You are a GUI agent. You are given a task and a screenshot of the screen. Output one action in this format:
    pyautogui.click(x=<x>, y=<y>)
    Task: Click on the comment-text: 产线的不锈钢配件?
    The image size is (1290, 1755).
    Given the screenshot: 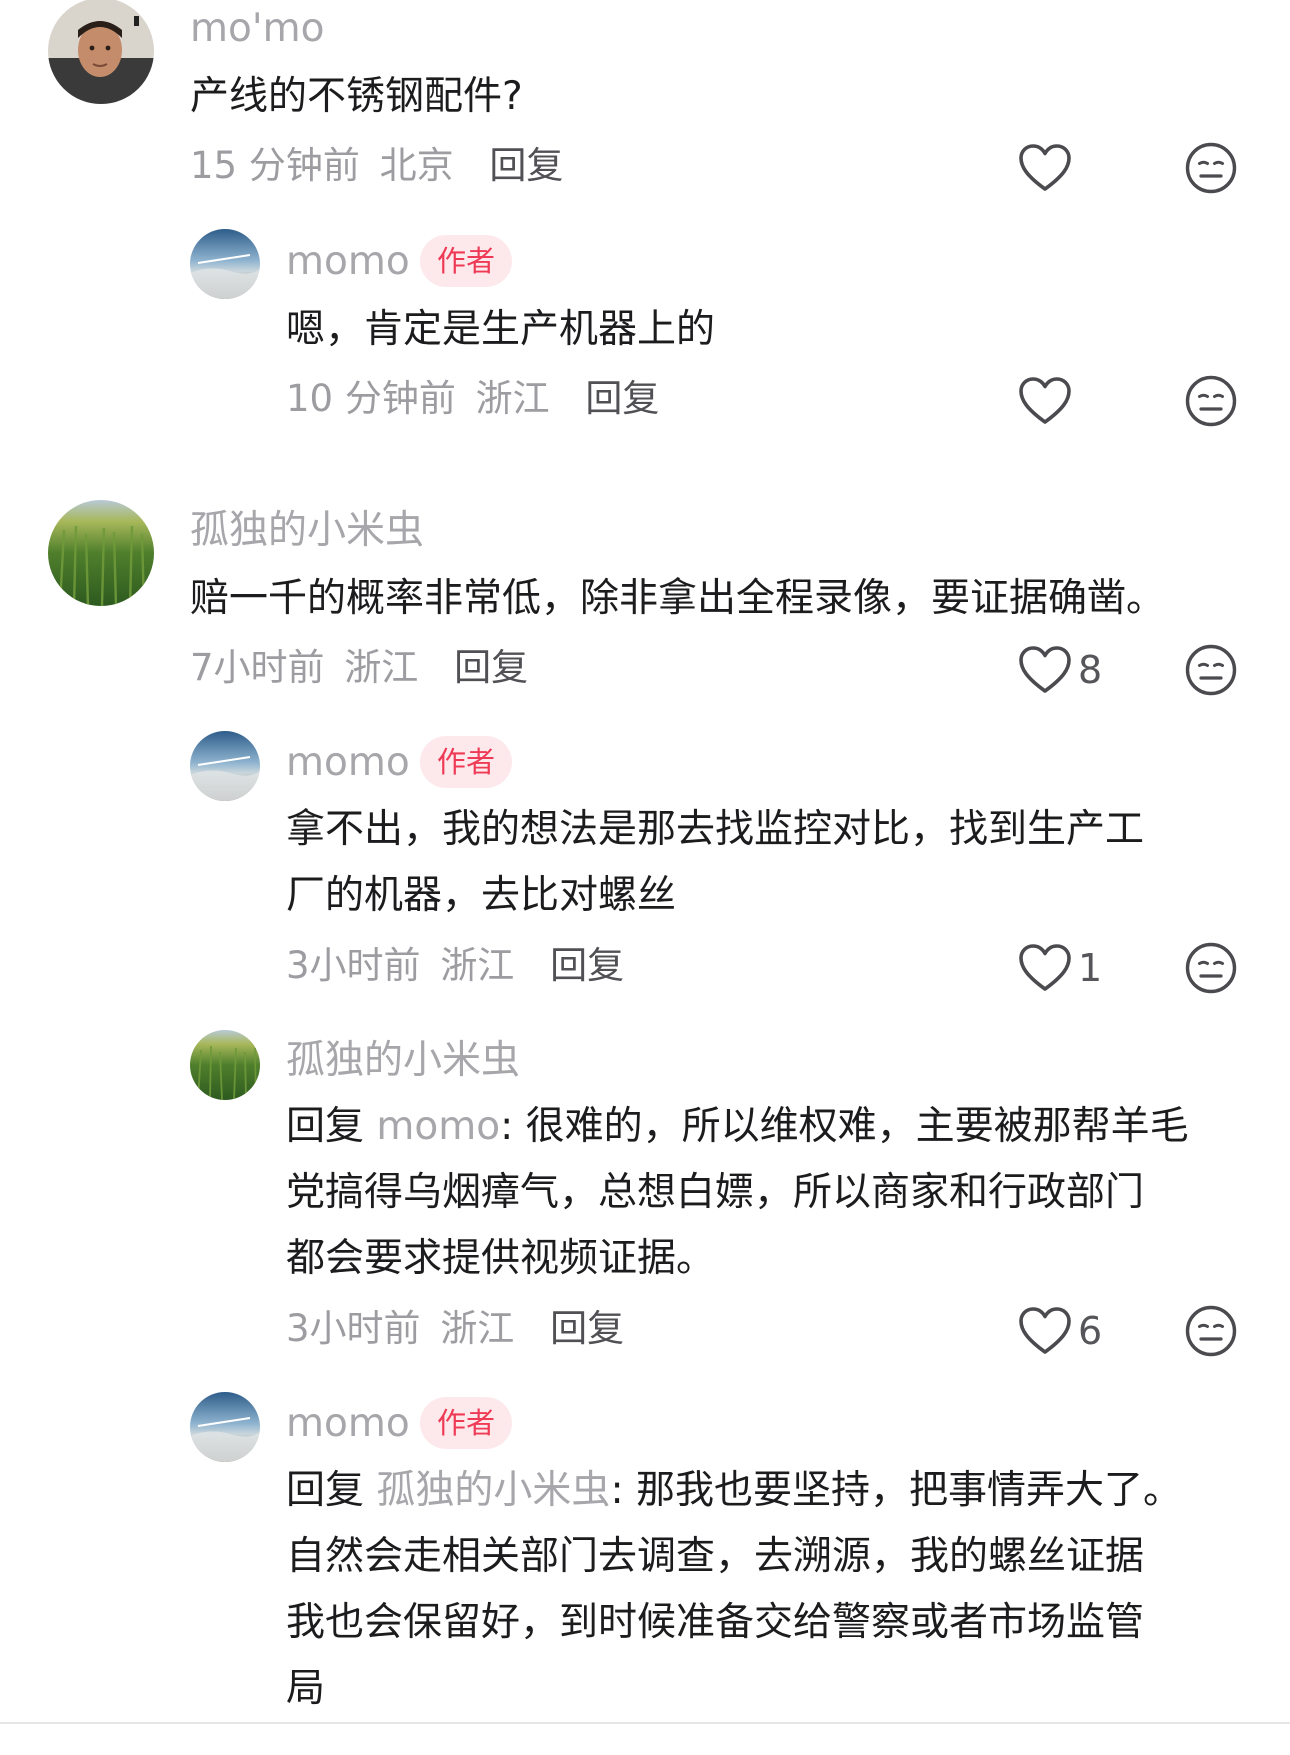 What is the action you would take?
    pyautogui.click(x=356, y=96)
    